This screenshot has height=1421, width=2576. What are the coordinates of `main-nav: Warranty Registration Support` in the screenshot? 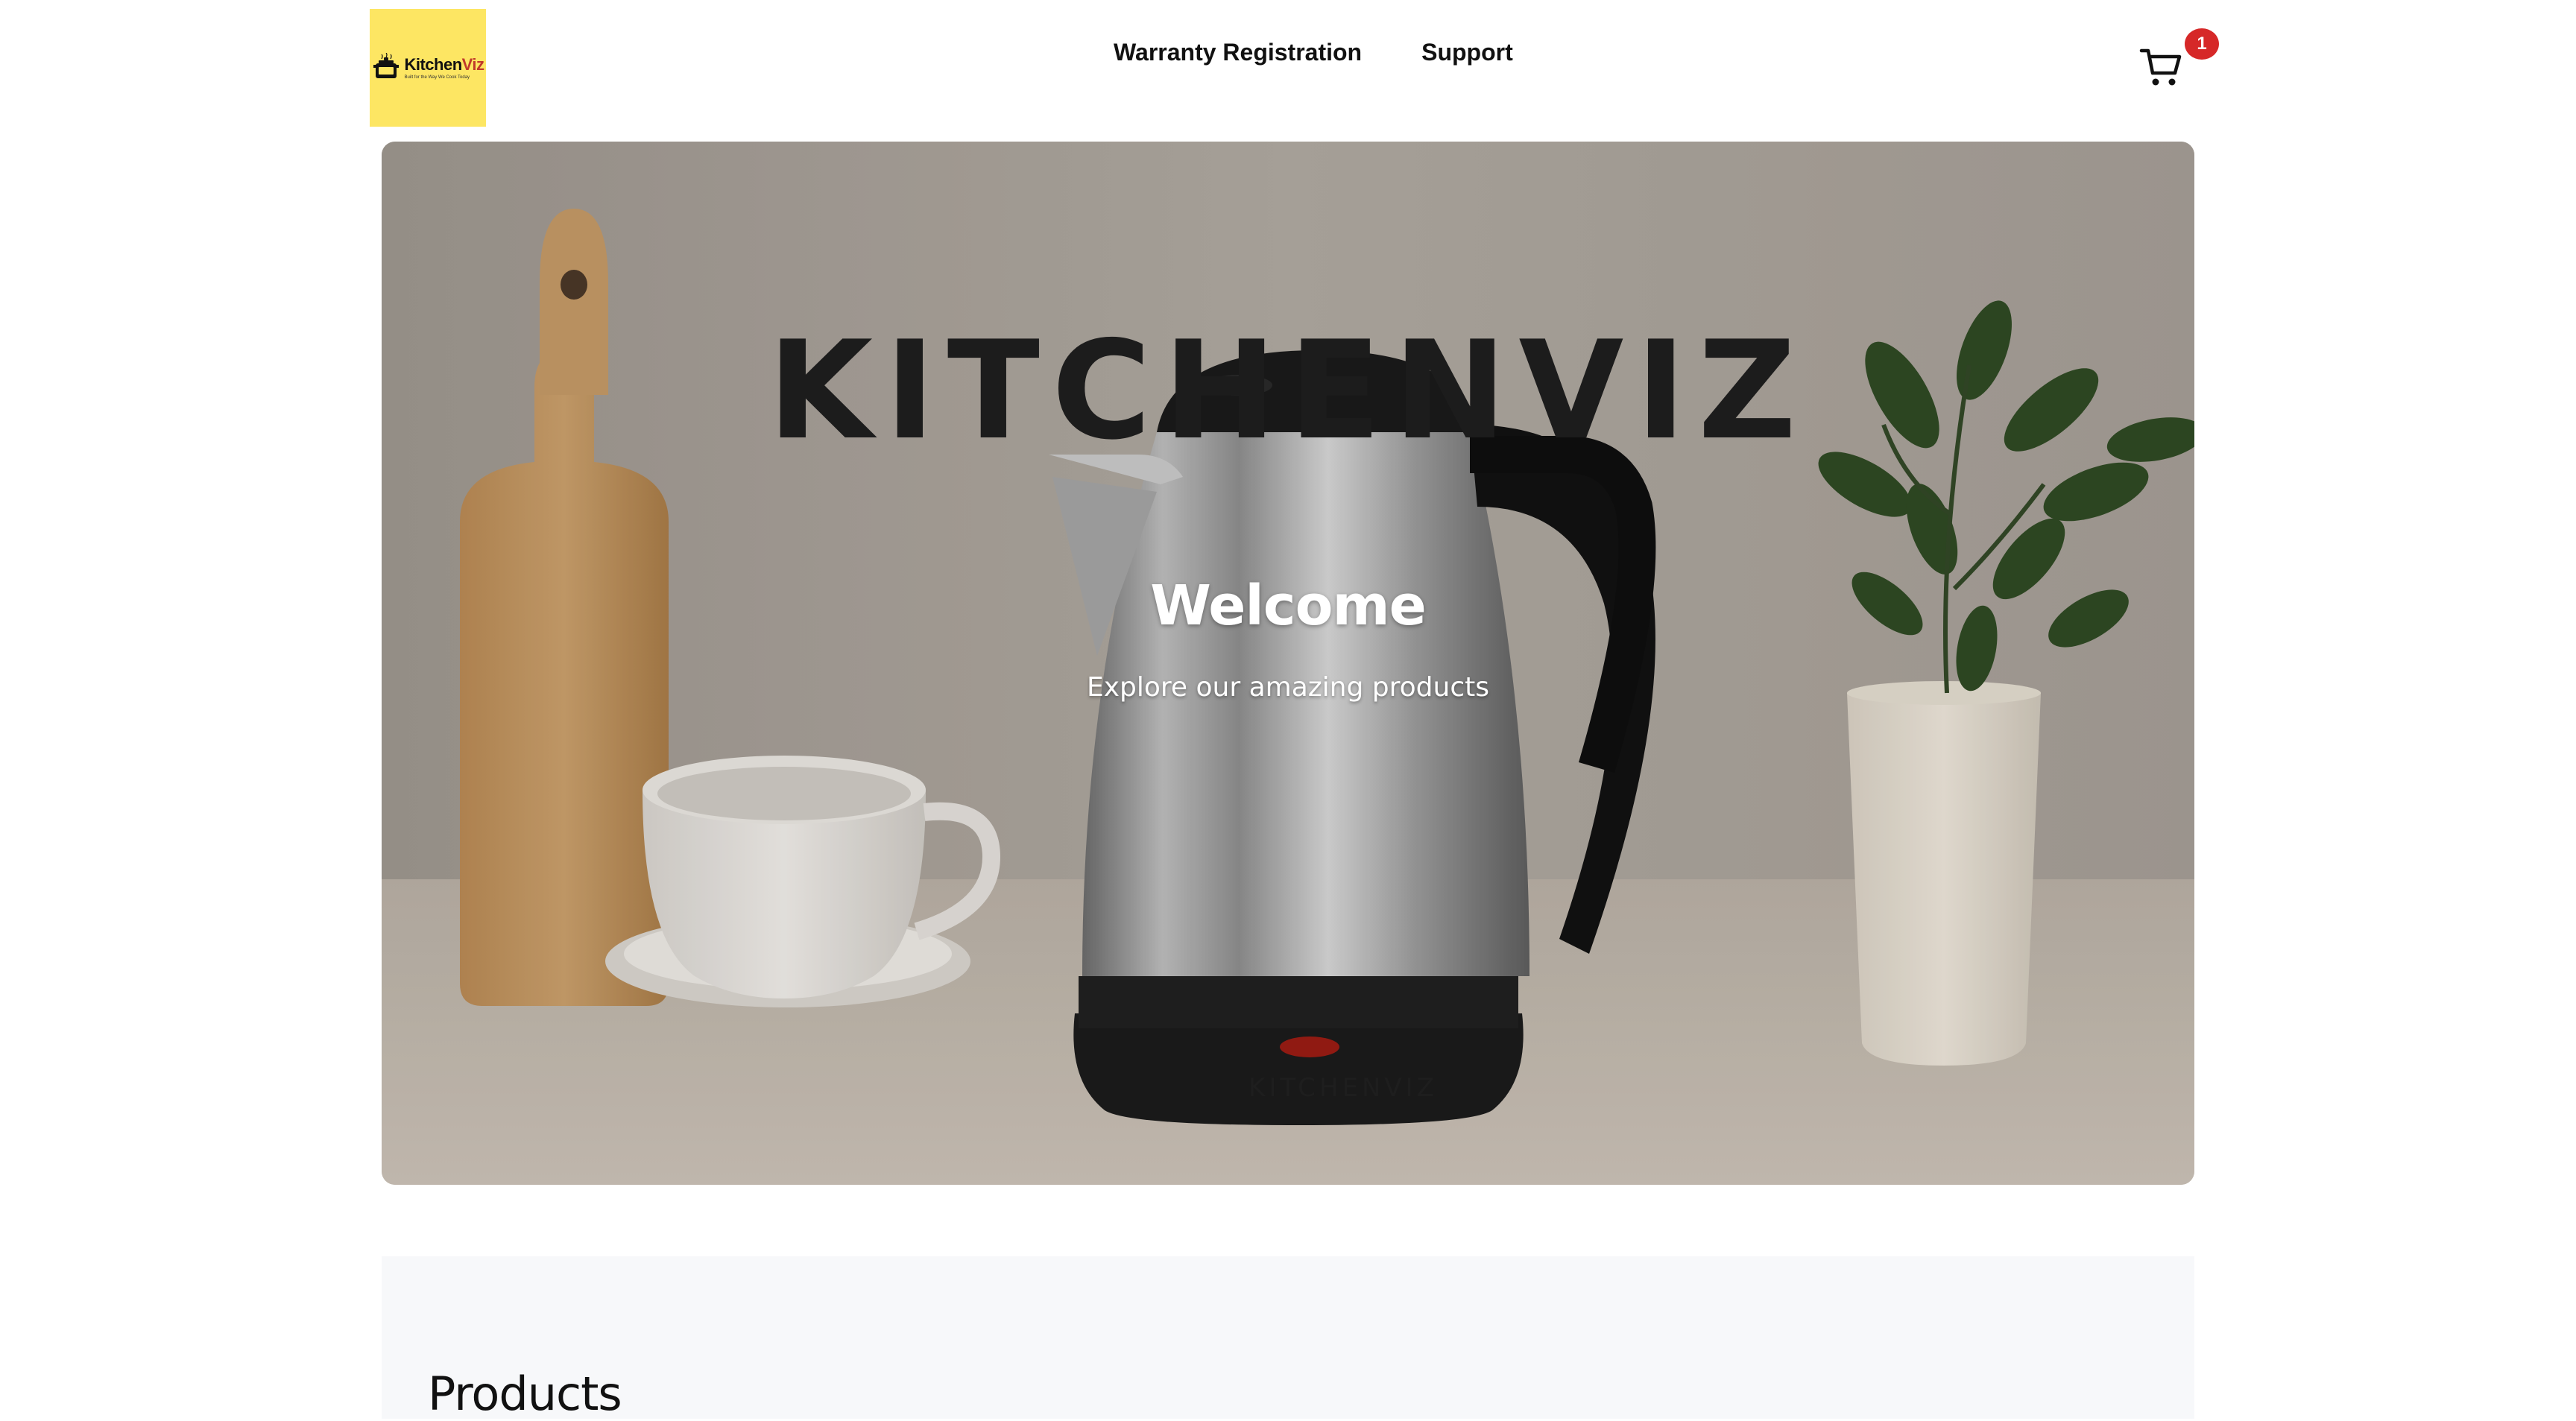 It's located at (1313, 53).